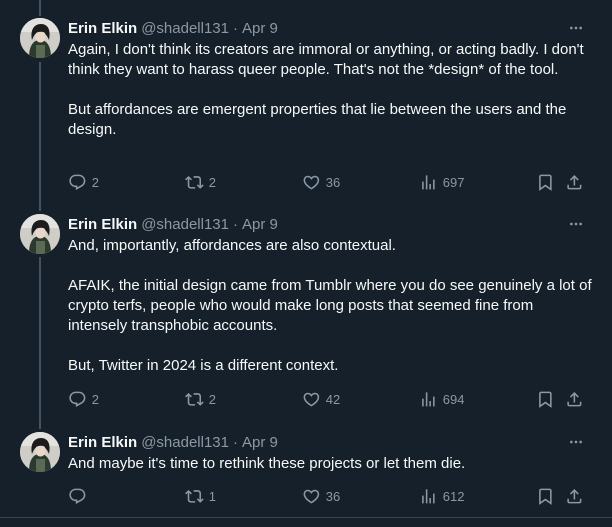 This screenshot has height=527, width=612. What do you see at coordinates (453, 182) in the screenshot?
I see `view-count: 697` at bounding box center [453, 182].